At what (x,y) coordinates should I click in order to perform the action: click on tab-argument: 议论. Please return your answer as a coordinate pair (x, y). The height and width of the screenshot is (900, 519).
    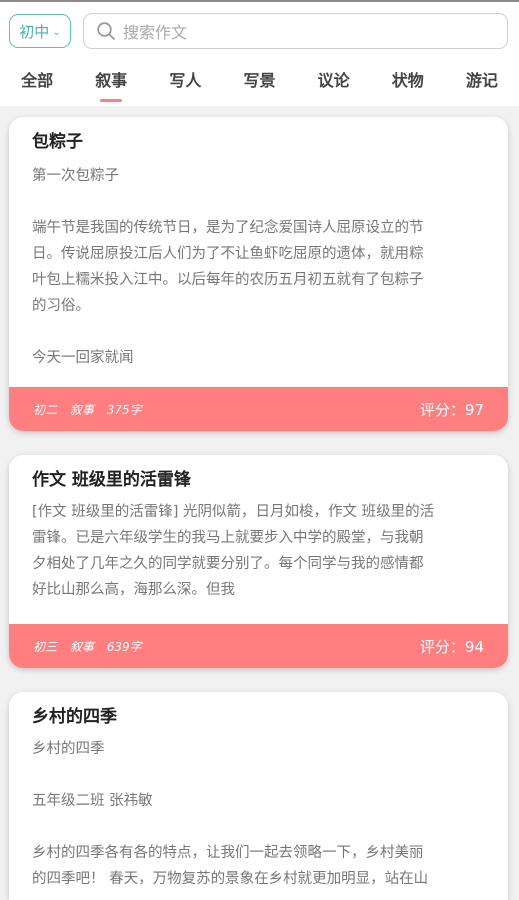
    Looking at the image, I should click on (334, 83).